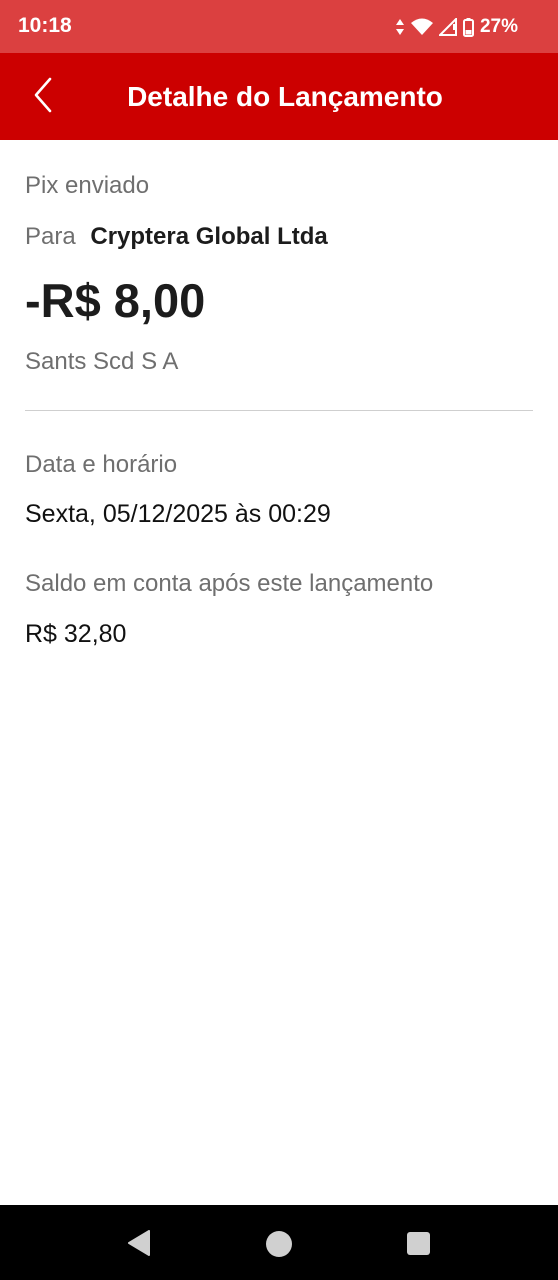  What do you see at coordinates (447, 27) in the screenshot?
I see `signal-icon` at bounding box center [447, 27].